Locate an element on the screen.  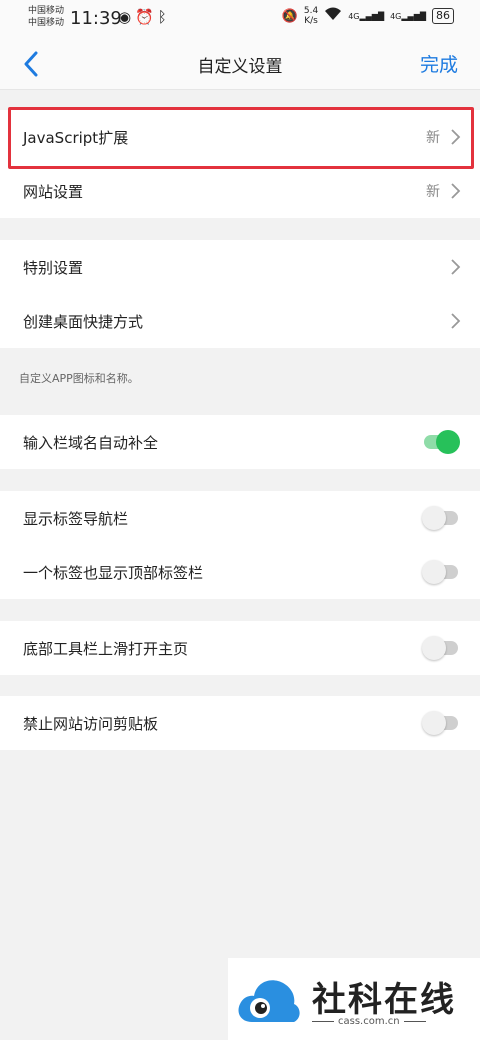
settings-group-2: 特别设置 创建桌面快捷方式 is located at coordinates (240, 294).